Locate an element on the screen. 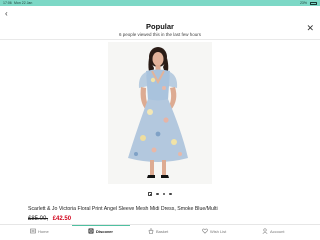  price-row: £85.00, £42.50 is located at coordinates (49, 219).